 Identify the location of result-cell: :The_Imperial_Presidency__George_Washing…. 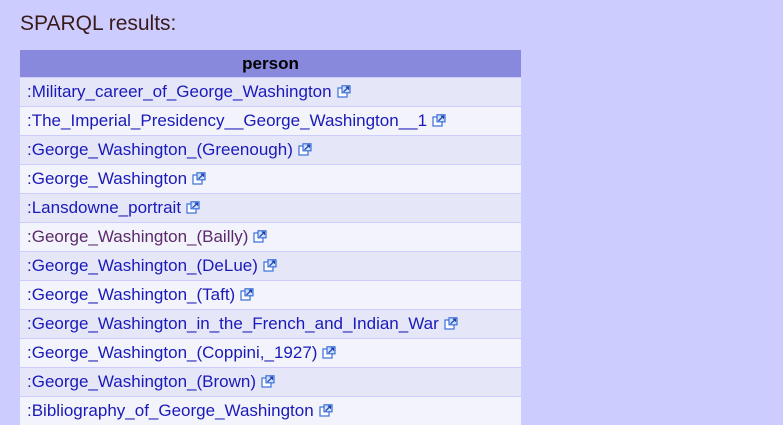
(270, 121).